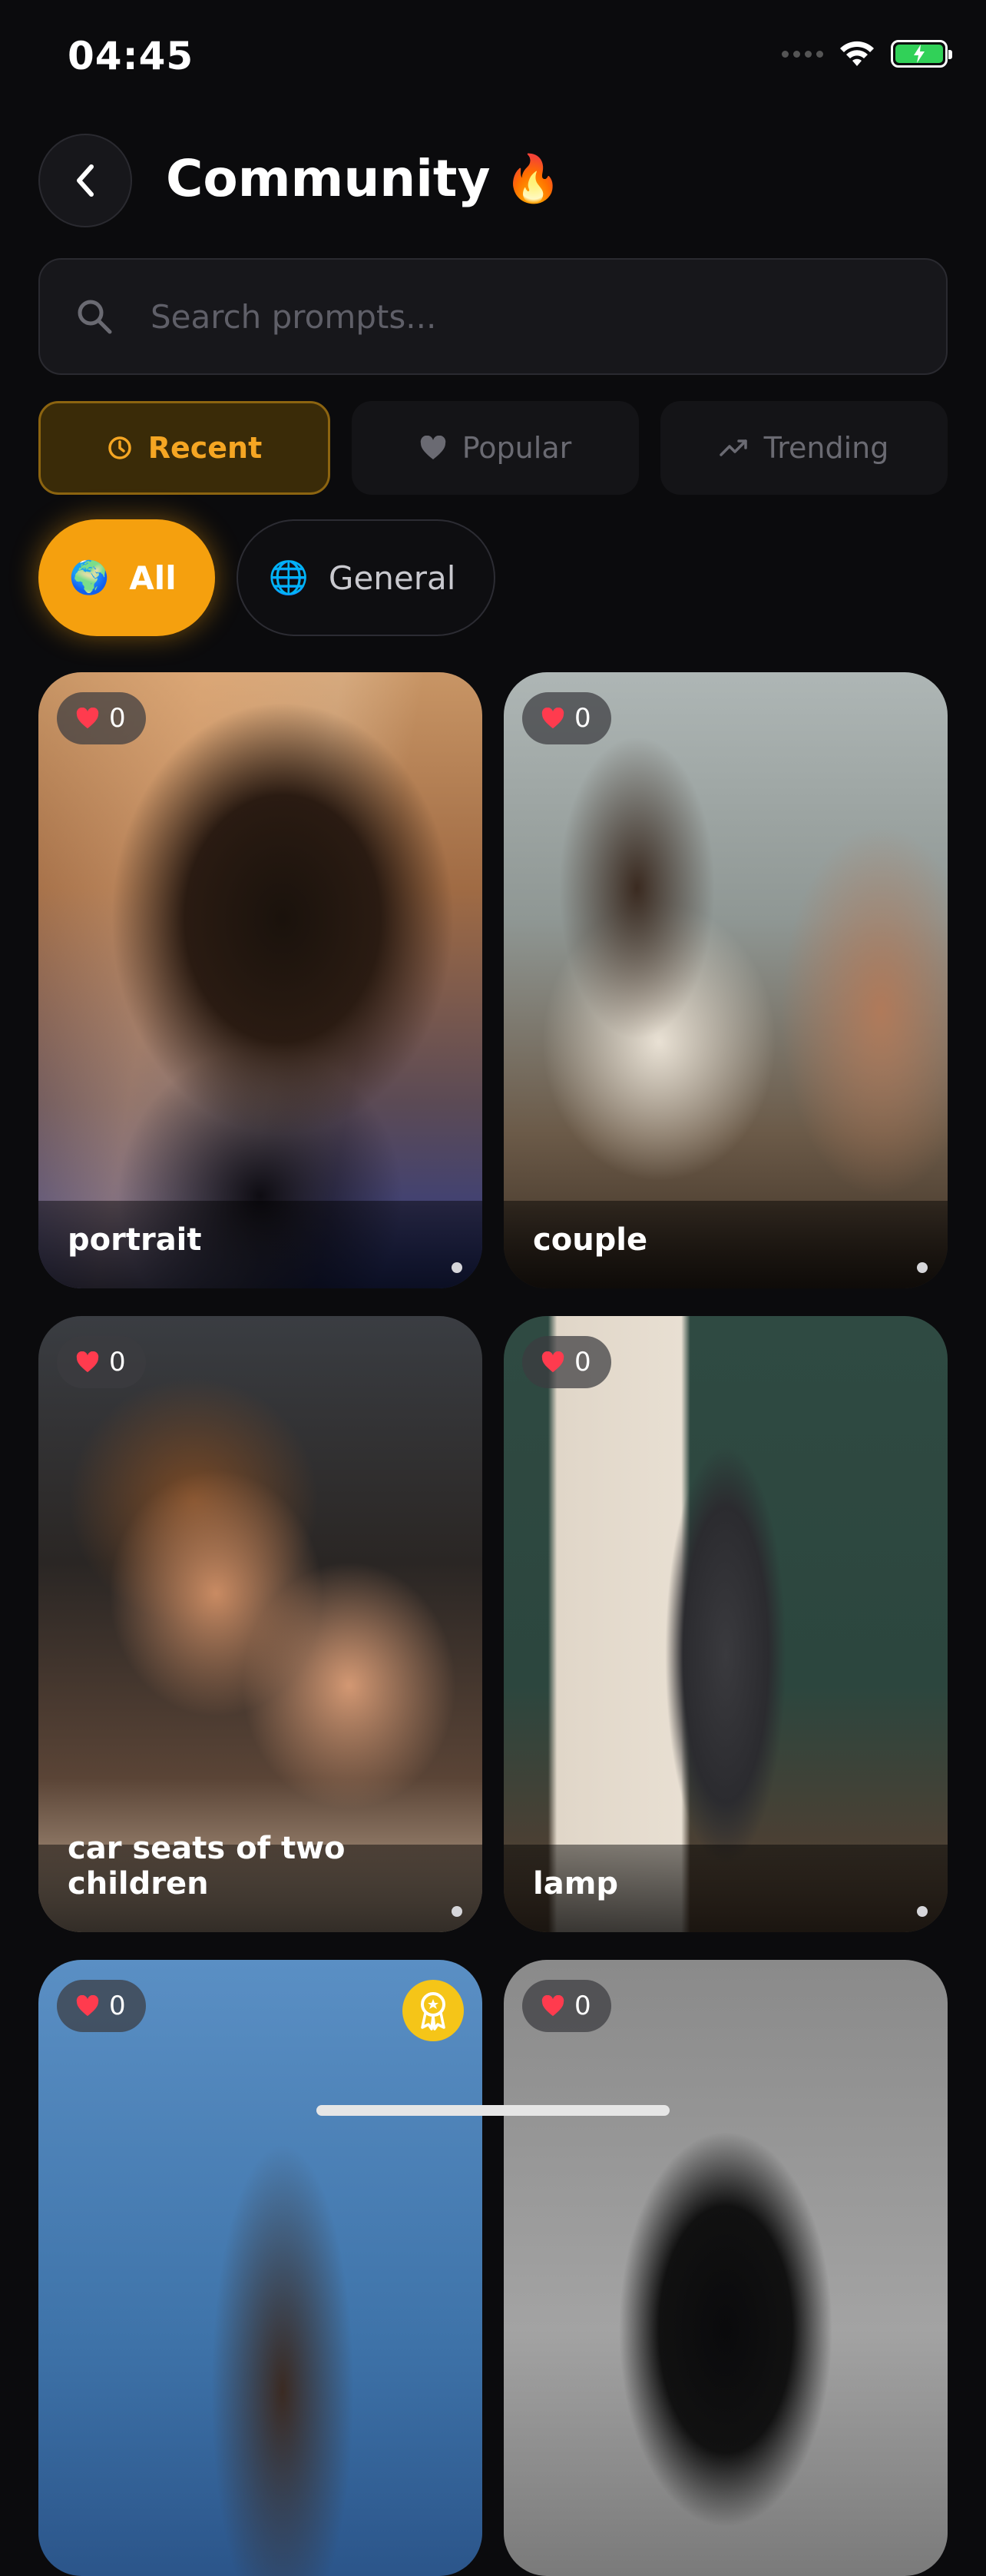 The height and width of the screenshot is (2576, 986). I want to click on card-caption: lamp, so click(726, 1888).